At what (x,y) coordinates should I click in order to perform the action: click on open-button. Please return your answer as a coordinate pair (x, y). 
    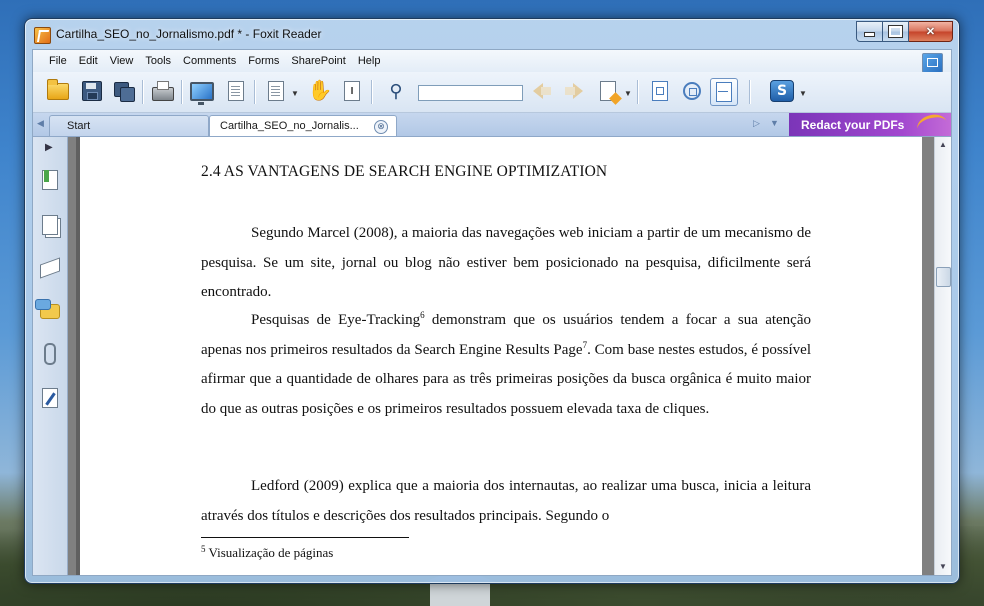
    Looking at the image, I should click on (58, 91).